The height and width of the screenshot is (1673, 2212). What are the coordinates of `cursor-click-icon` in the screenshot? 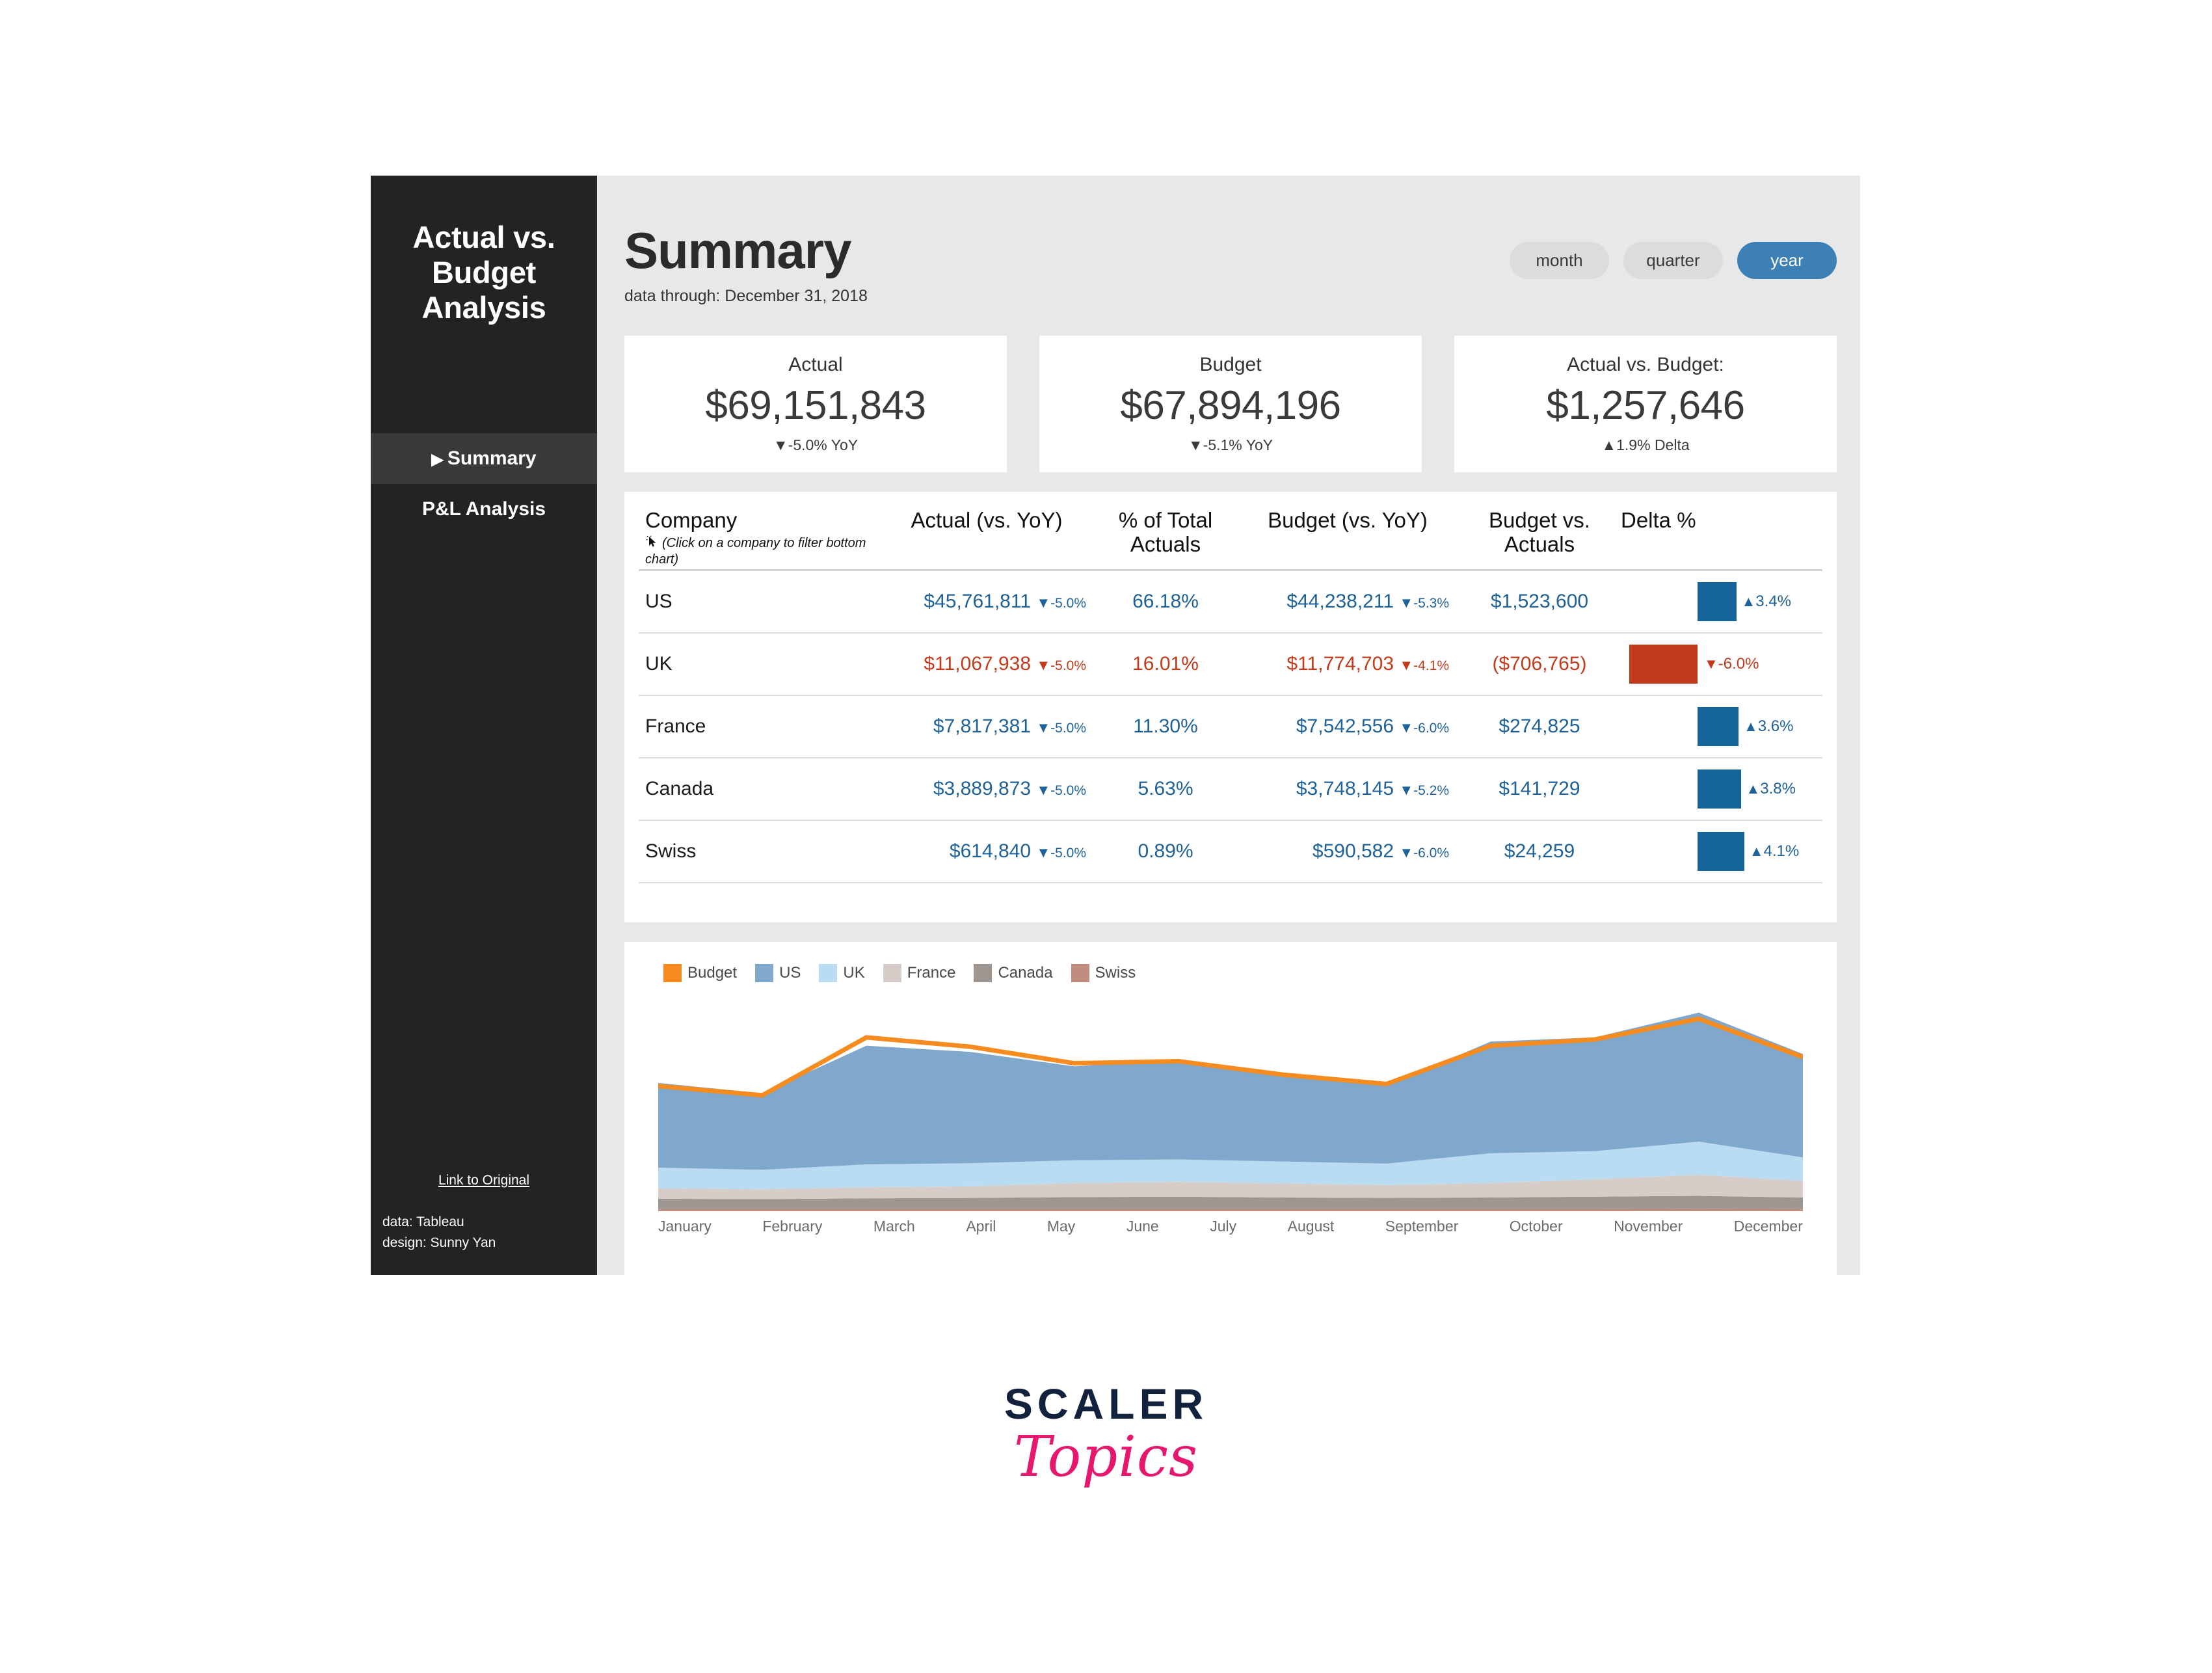 It's located at (651, 541).